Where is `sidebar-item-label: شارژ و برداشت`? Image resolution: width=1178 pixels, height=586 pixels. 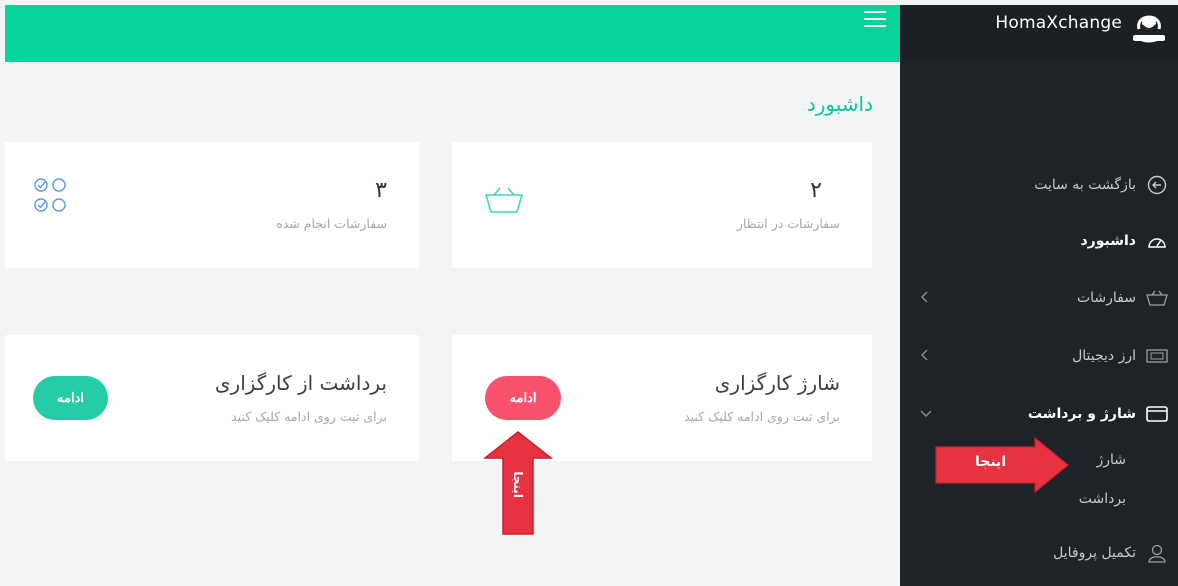
sidebar-item-label: شارژ و برداشت is located at coordinates (1081, 414).